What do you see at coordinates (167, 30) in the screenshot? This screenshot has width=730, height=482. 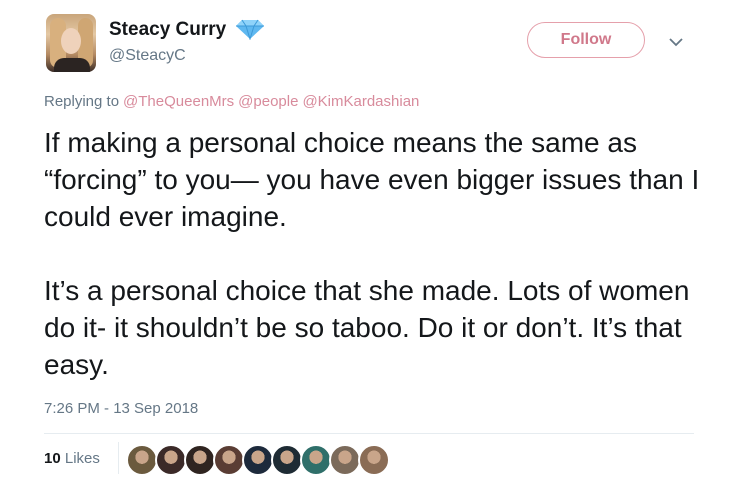 I see `author-display-name: Steacy Curry` at bounding box center [167, 30].